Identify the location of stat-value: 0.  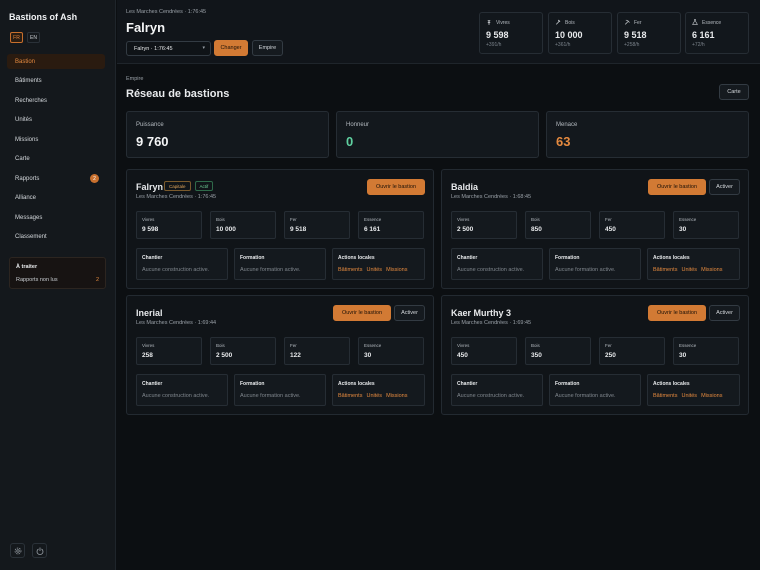
(350, 141).